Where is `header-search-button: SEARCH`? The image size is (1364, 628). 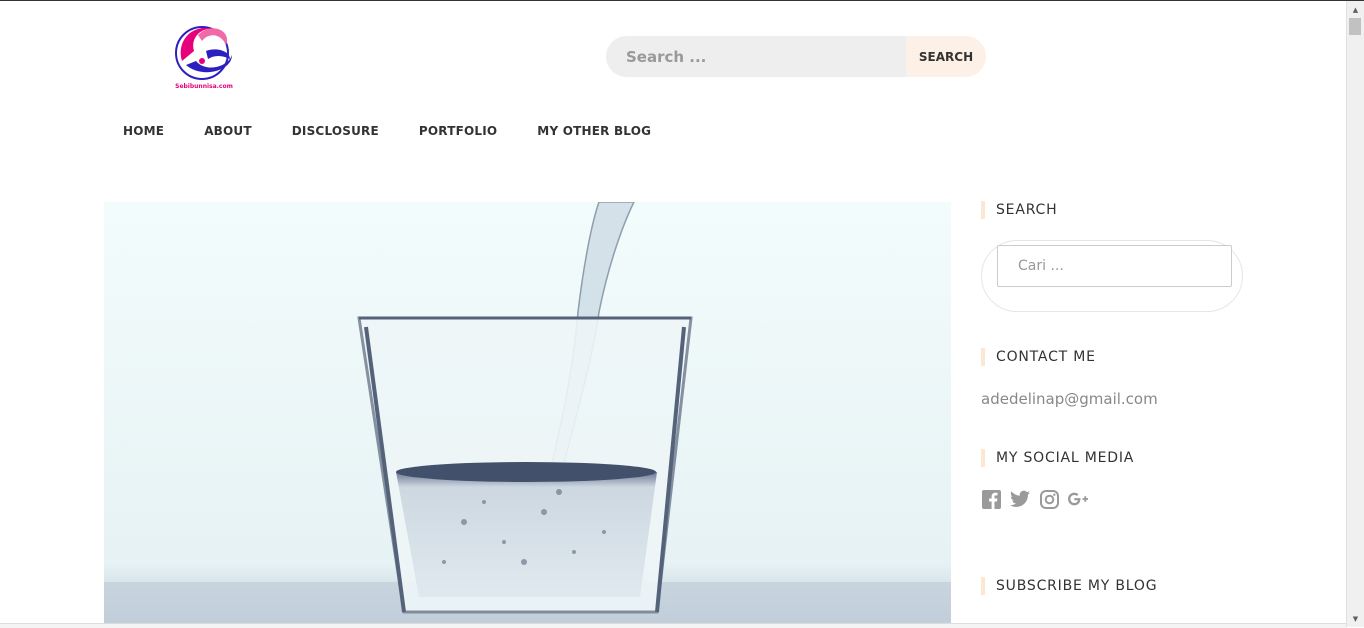
header-search-button: SEARCH is located at coordinates (946, 56).